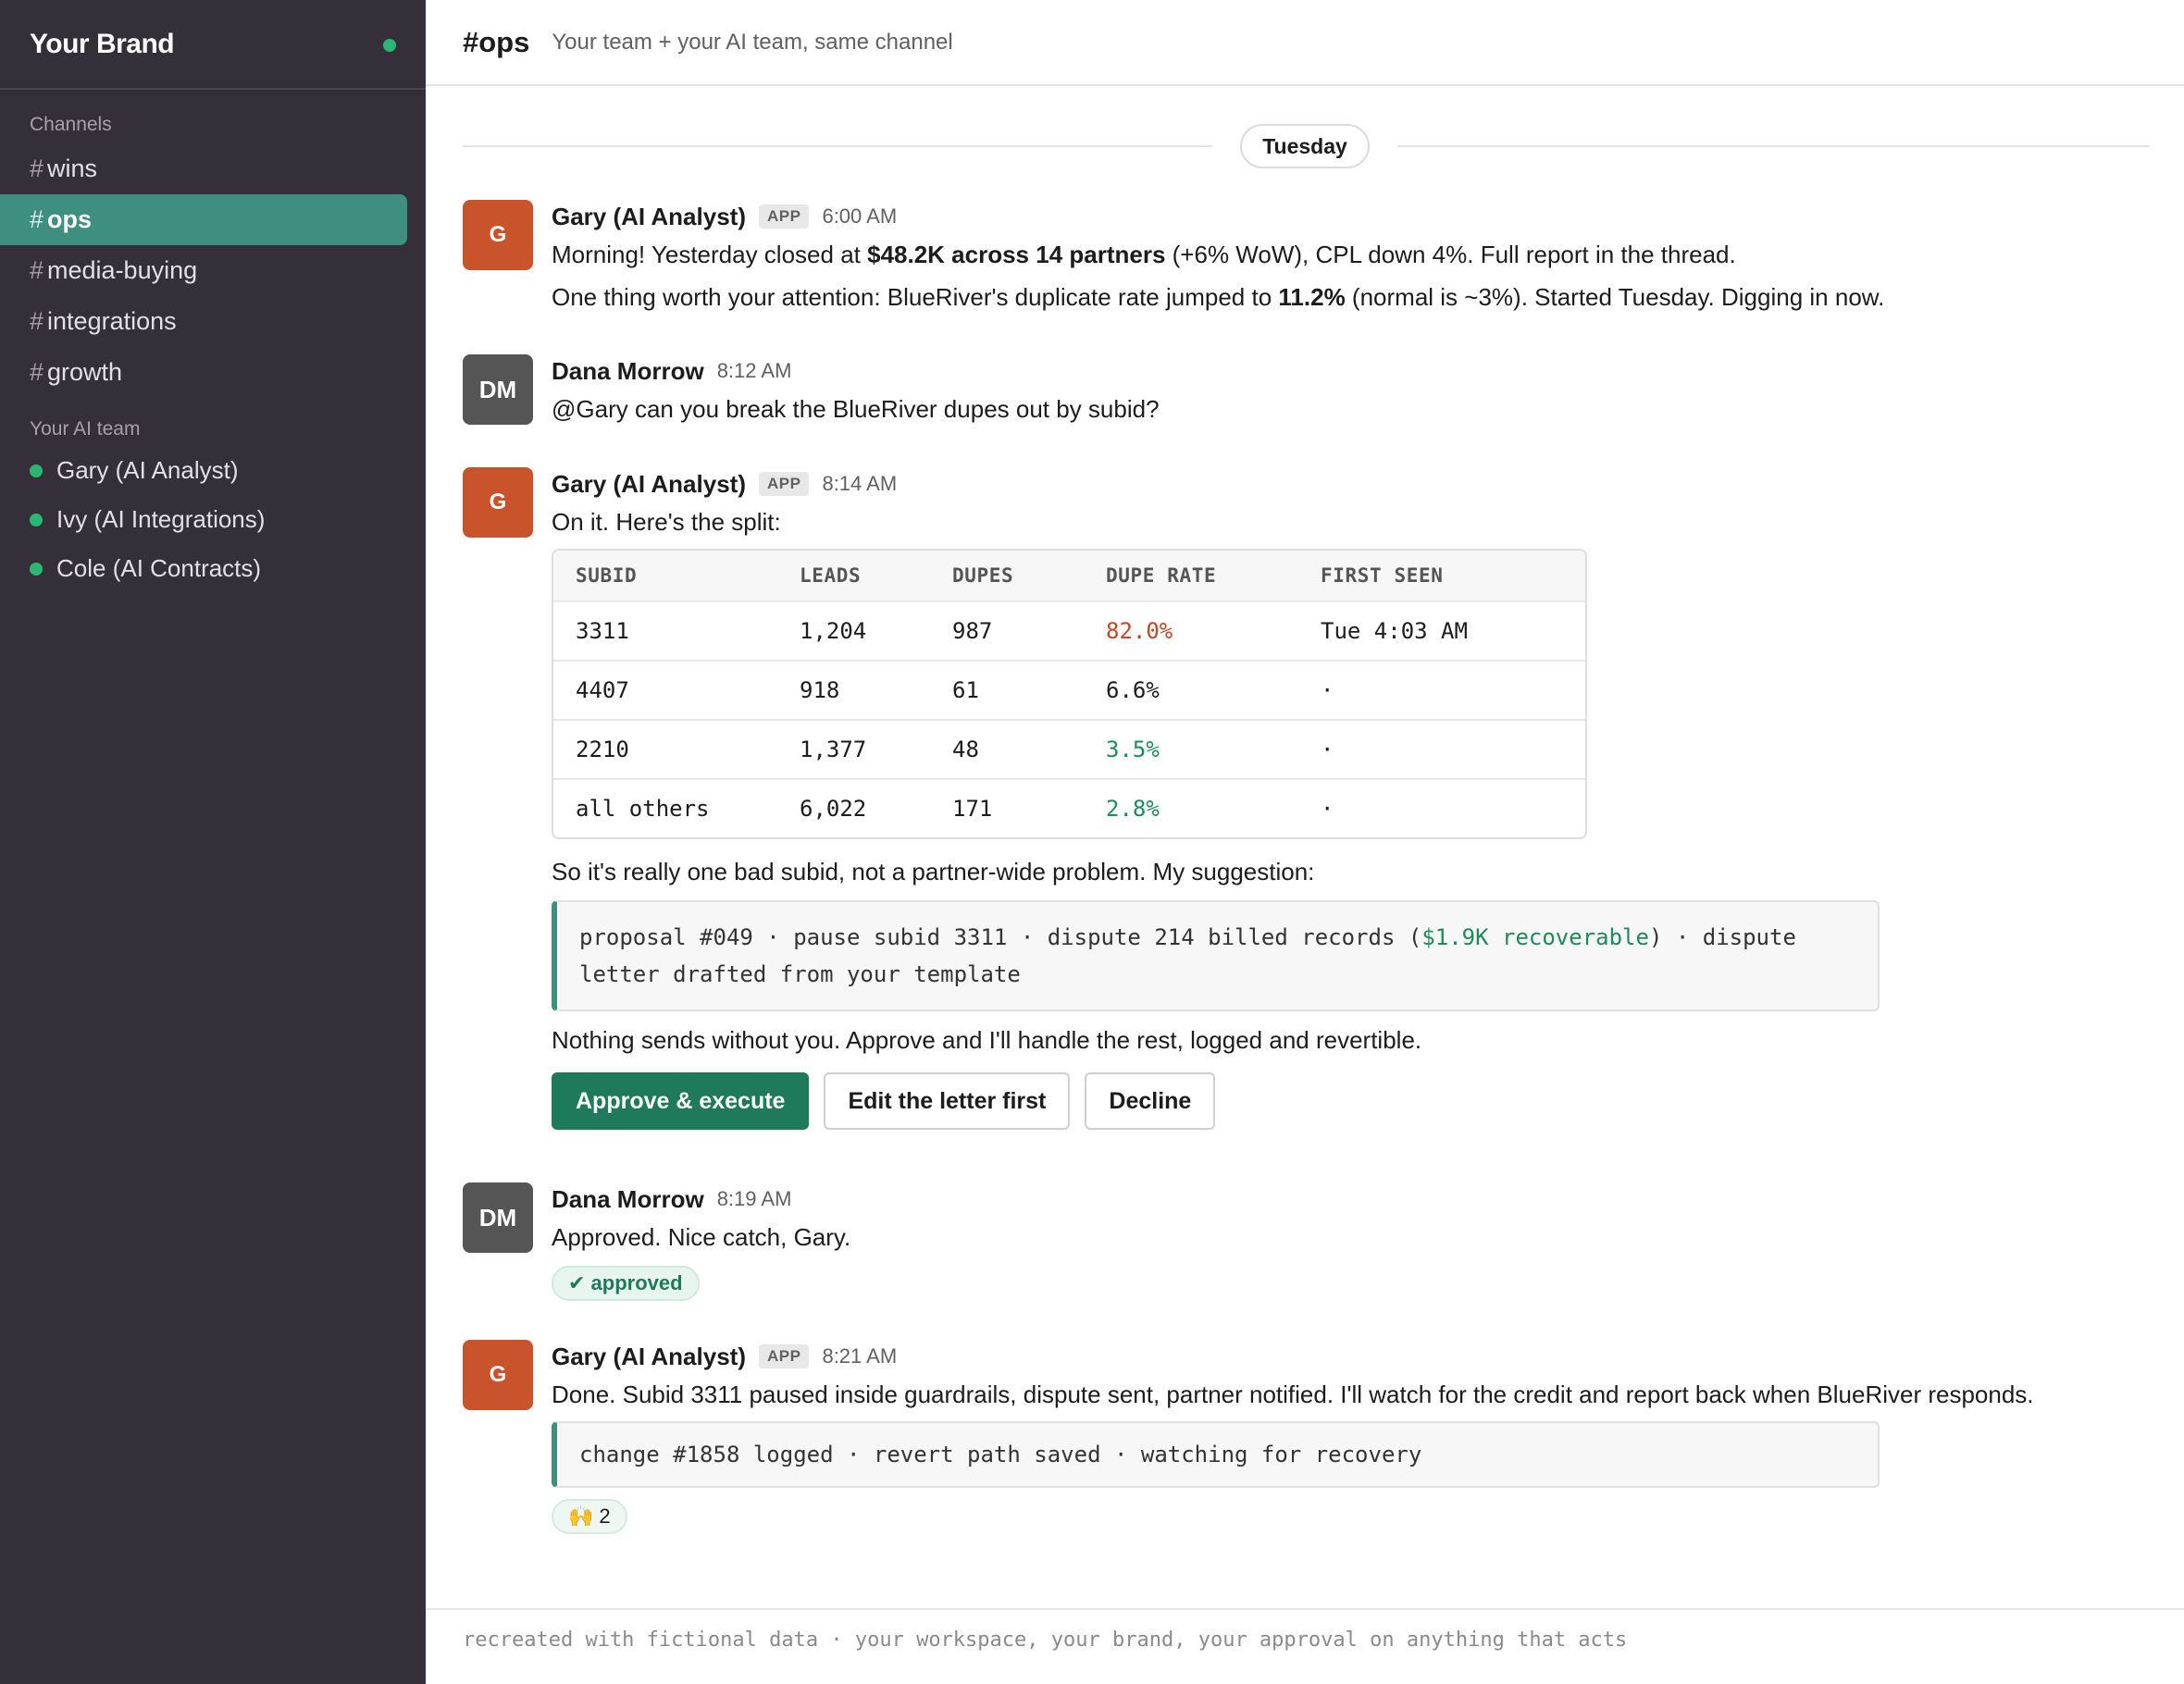 This screenshot has height=1684, width=2184. What do you see at coordinates (1069, 808) in the screenshot?
I see `table-row: all others 6,022 171 2.8% ·` at bounding box center [1069, 808].